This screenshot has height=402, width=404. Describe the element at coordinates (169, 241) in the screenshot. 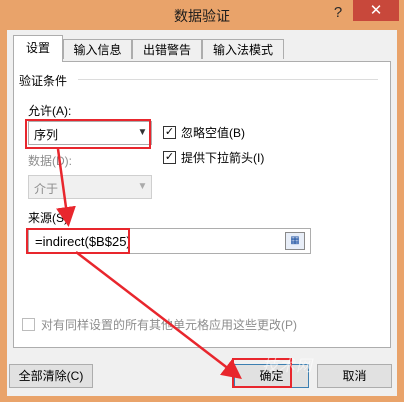

I see `source-input: =indirect($B$25) ▦` at that location.